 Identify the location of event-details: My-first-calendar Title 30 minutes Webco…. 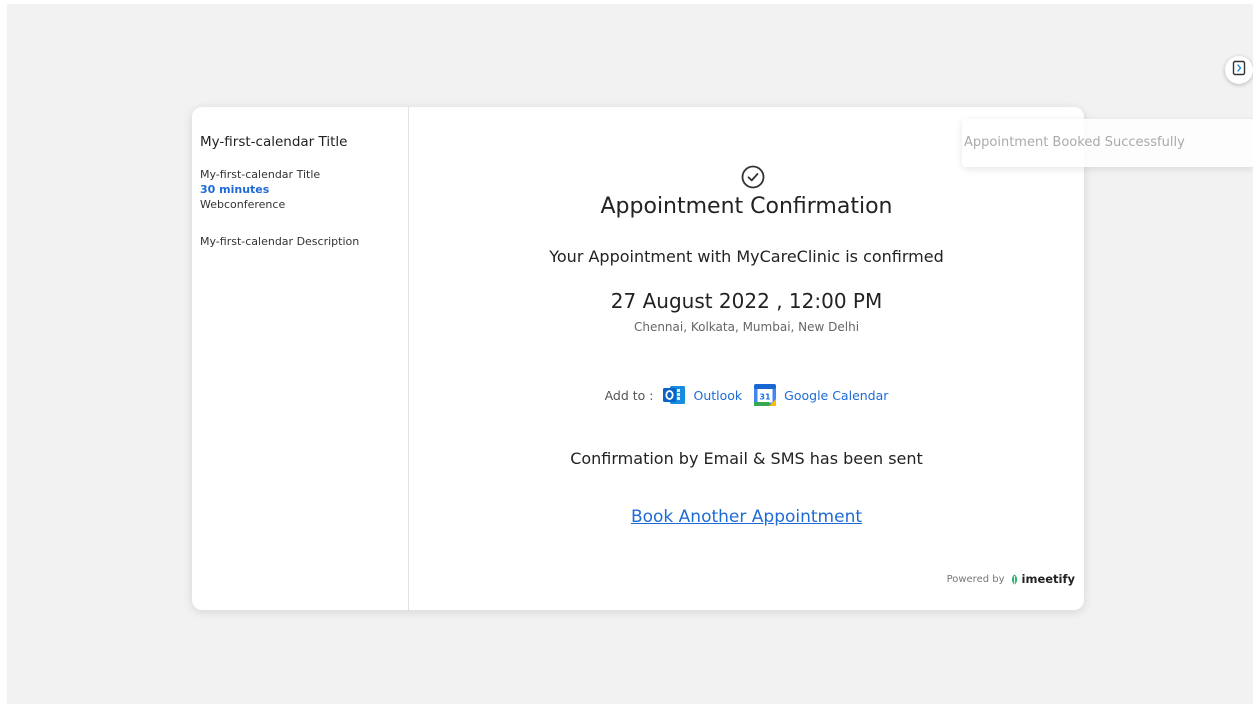
(260, 189).